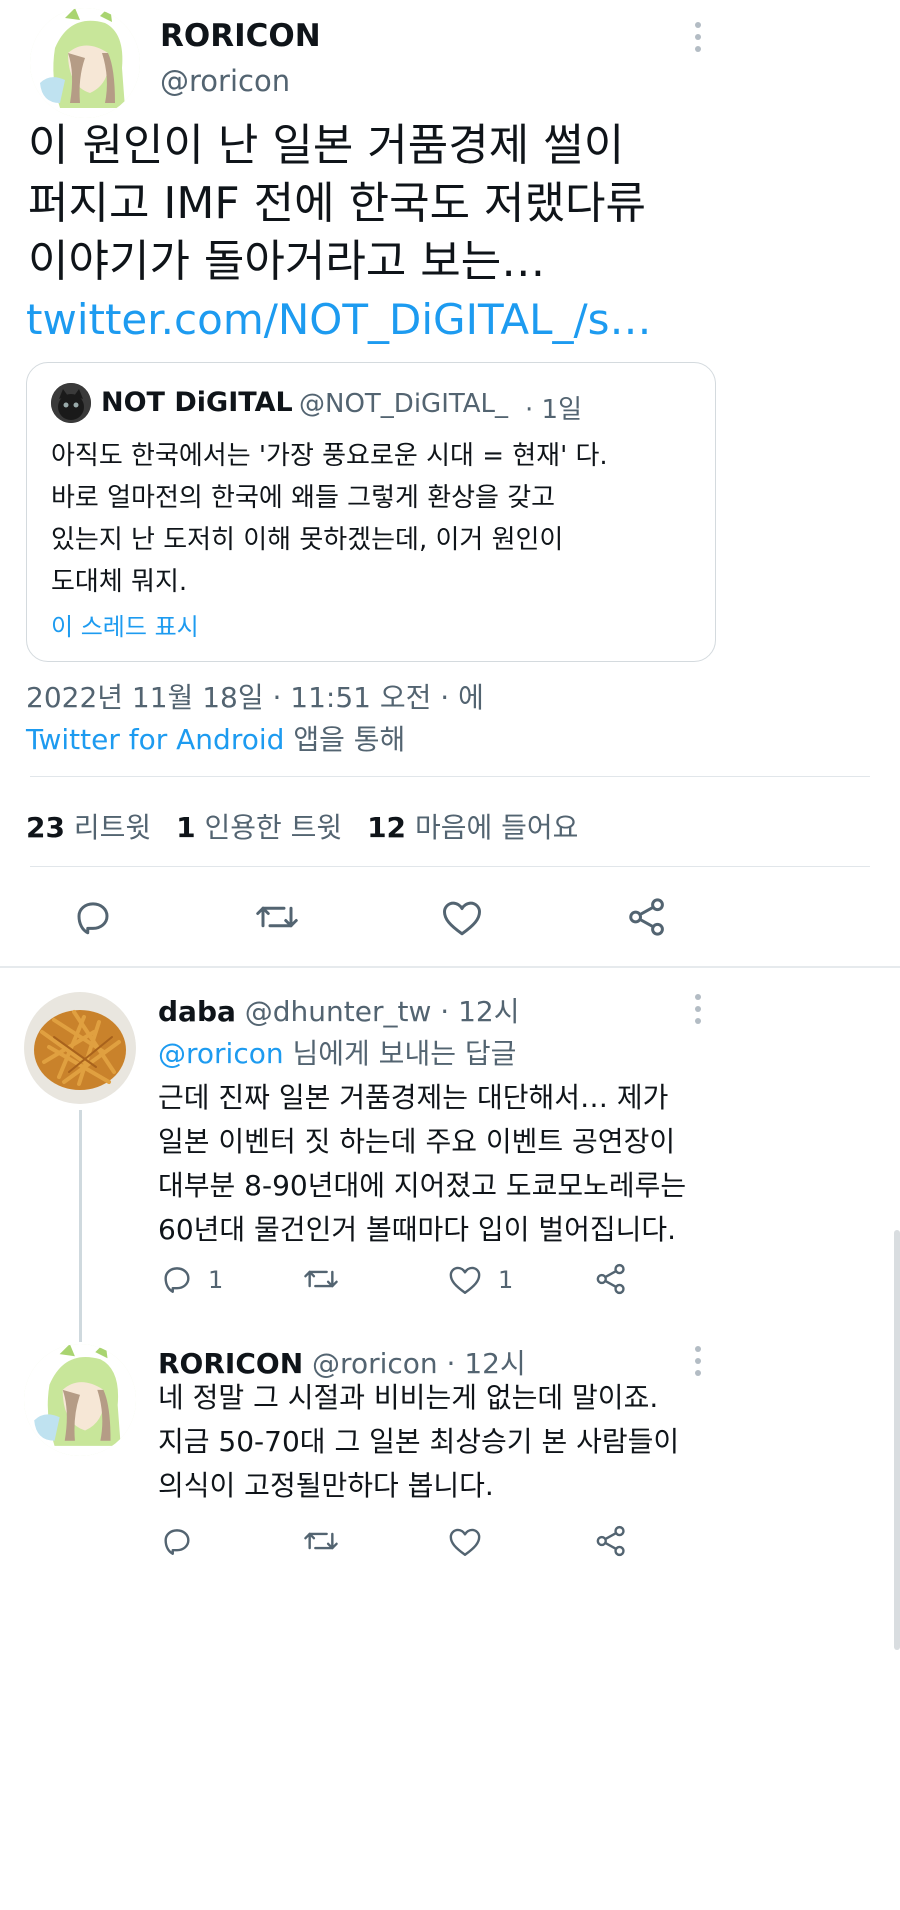 Image resolution: width=900 pixels, height=1910 pixels. Describe the element at coordinates (326, 145) in the screenshot. I see `tweet-text-line-1: 이 원인이 난 일본 거품경제 썰이` at that location.